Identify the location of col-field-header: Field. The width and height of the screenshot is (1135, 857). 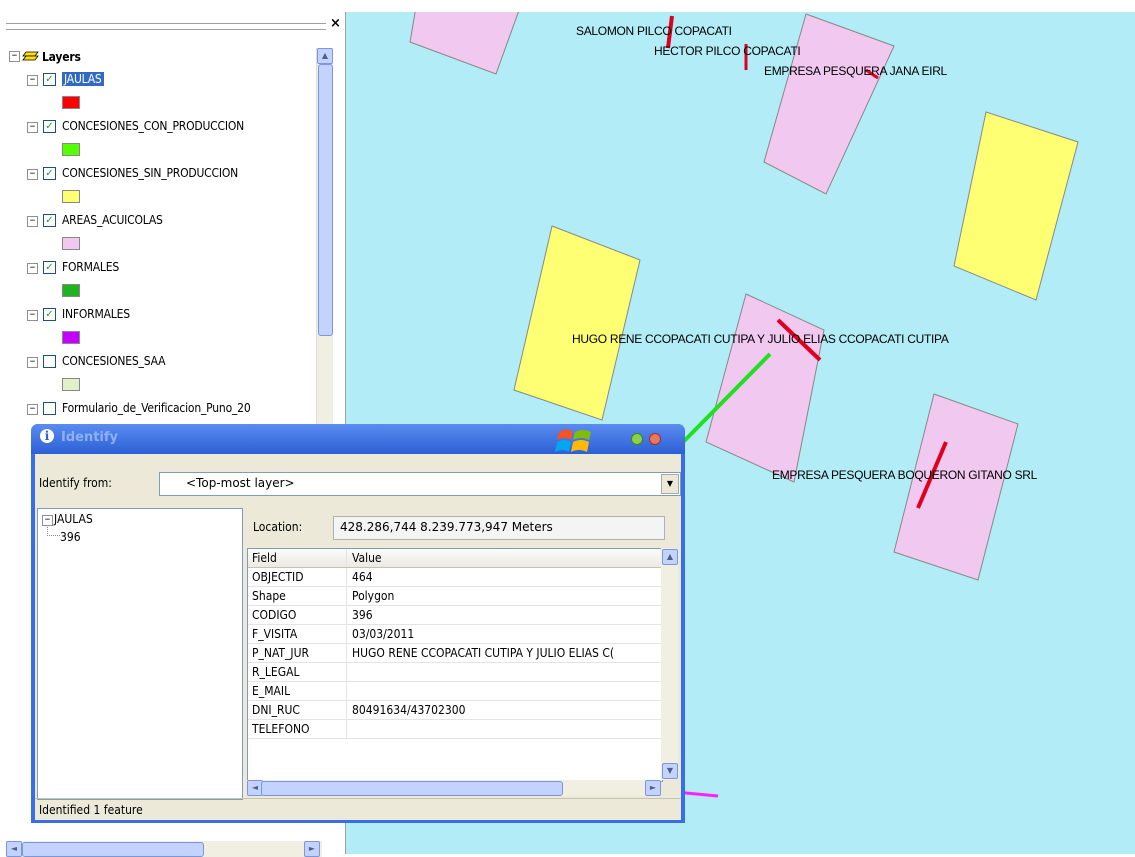
(264, 558).